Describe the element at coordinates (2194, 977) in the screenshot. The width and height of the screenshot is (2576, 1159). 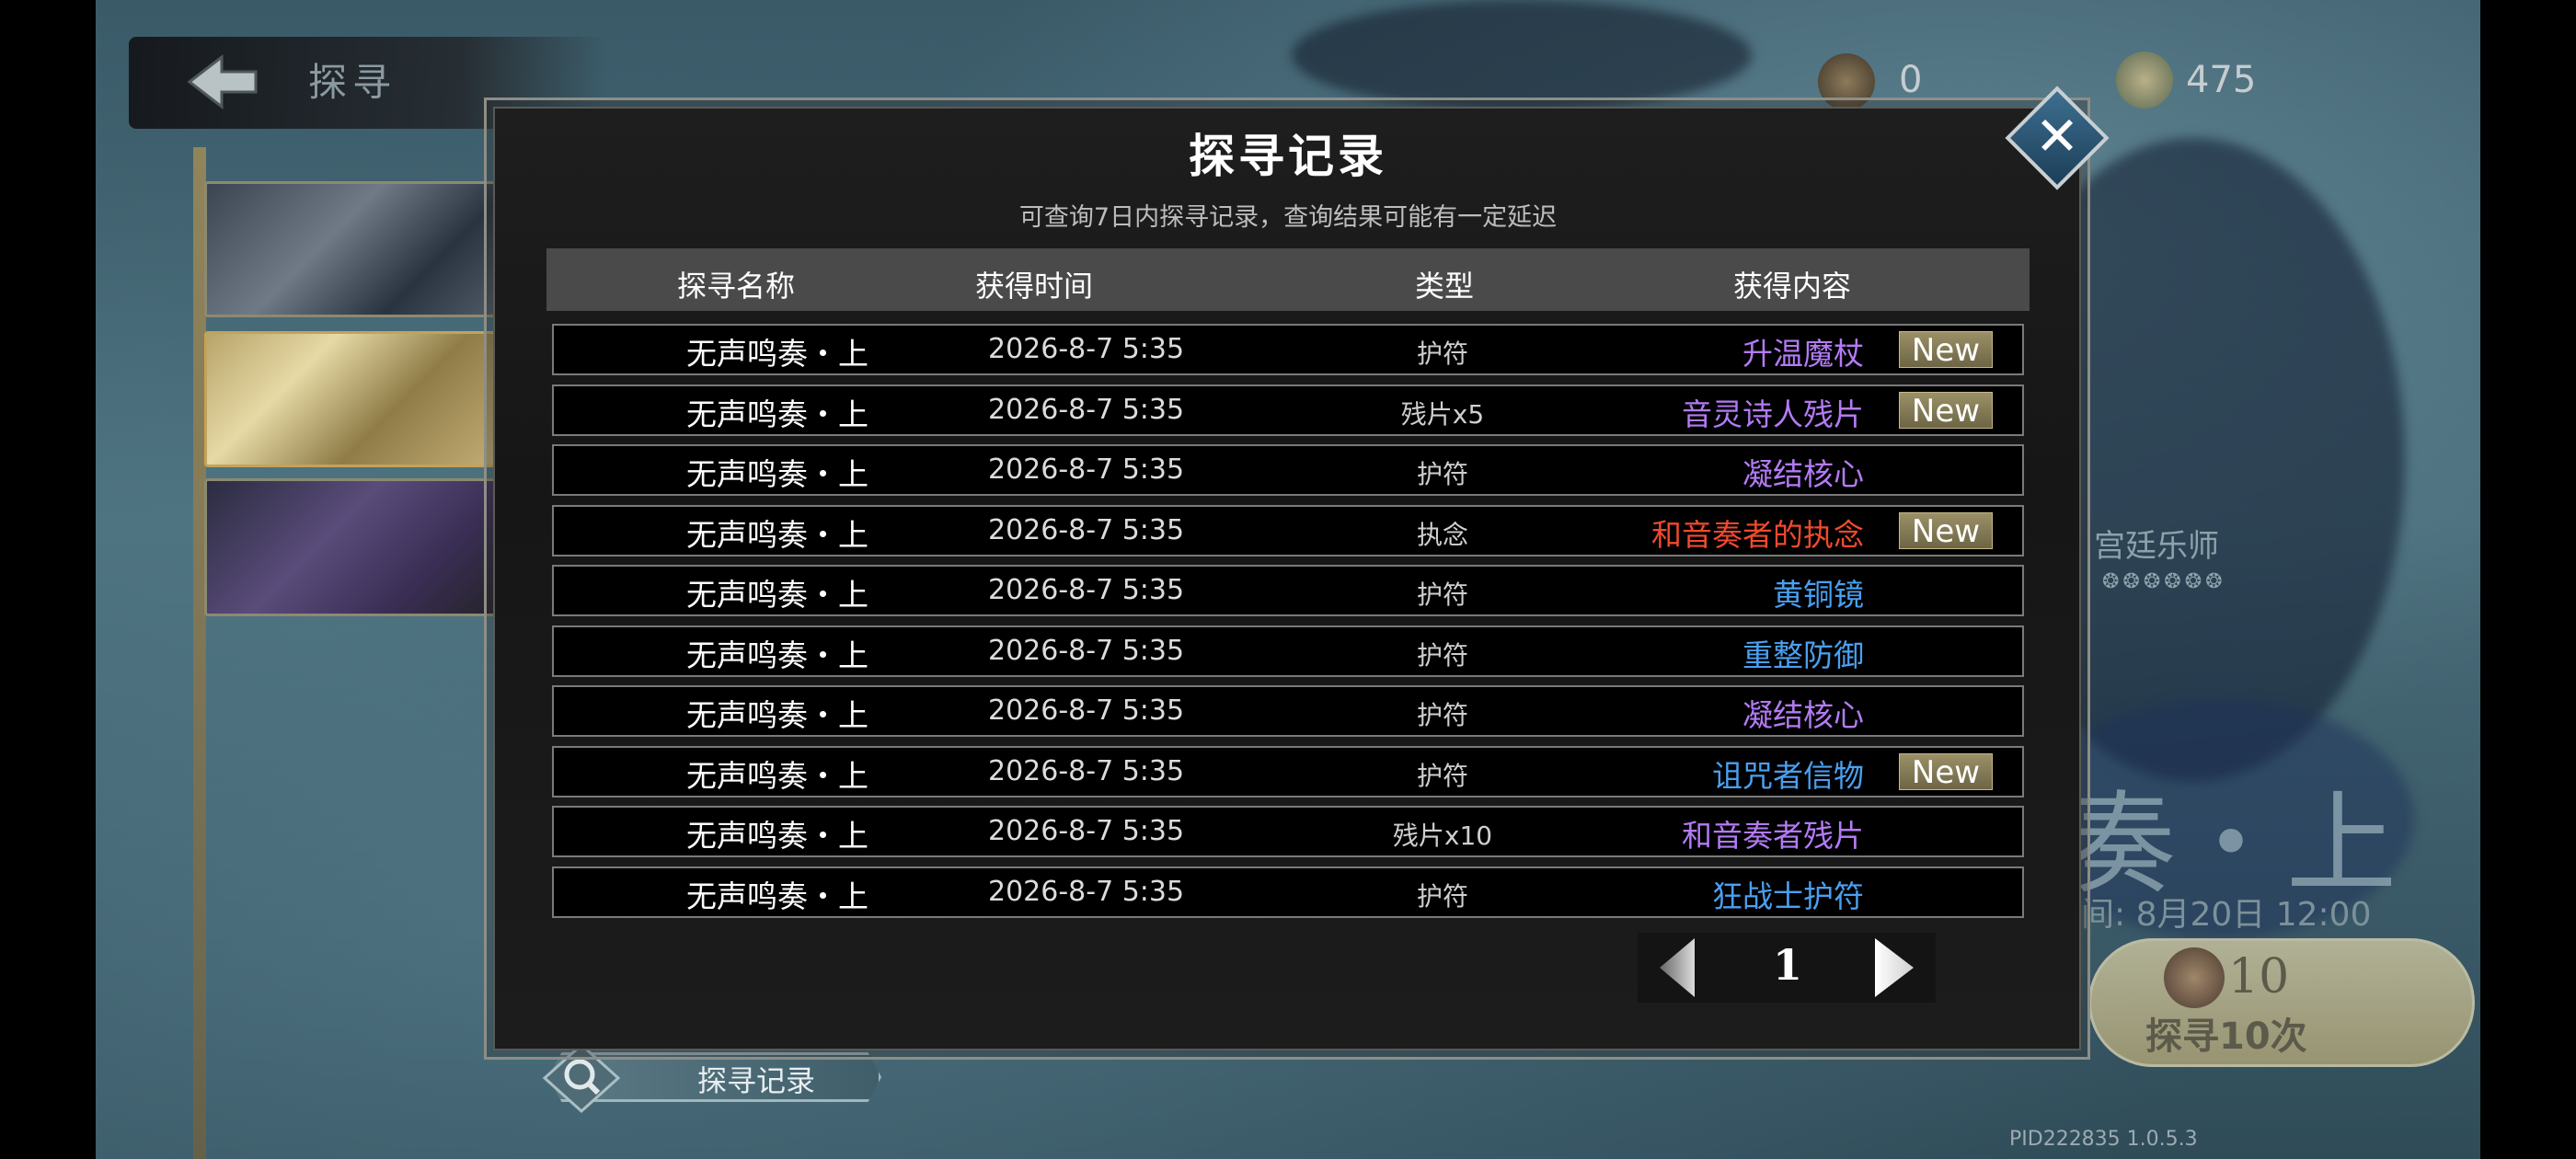
I see `pull-currency-icon` at that location.